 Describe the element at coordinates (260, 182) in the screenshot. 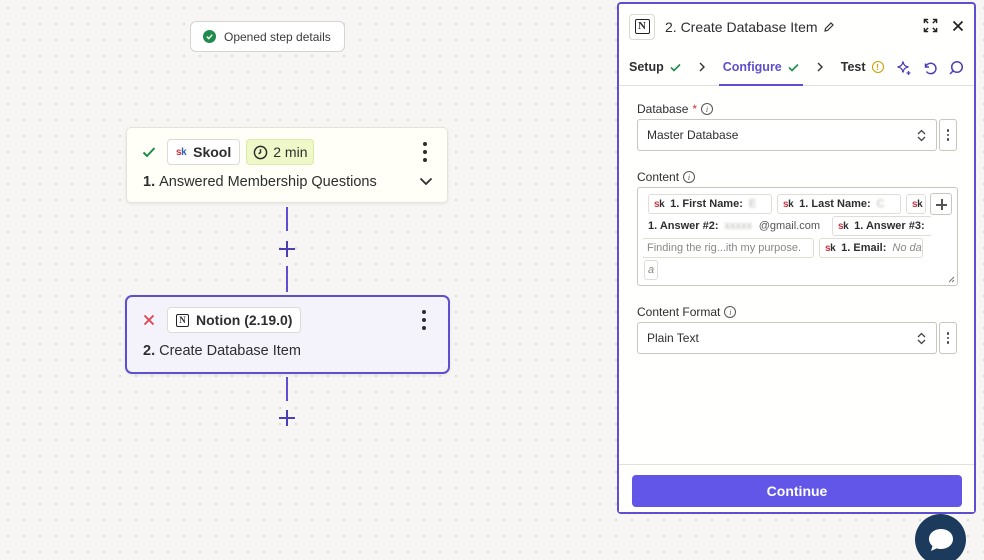

I see `step-title: 1. Answered Membership Questions` at that location.